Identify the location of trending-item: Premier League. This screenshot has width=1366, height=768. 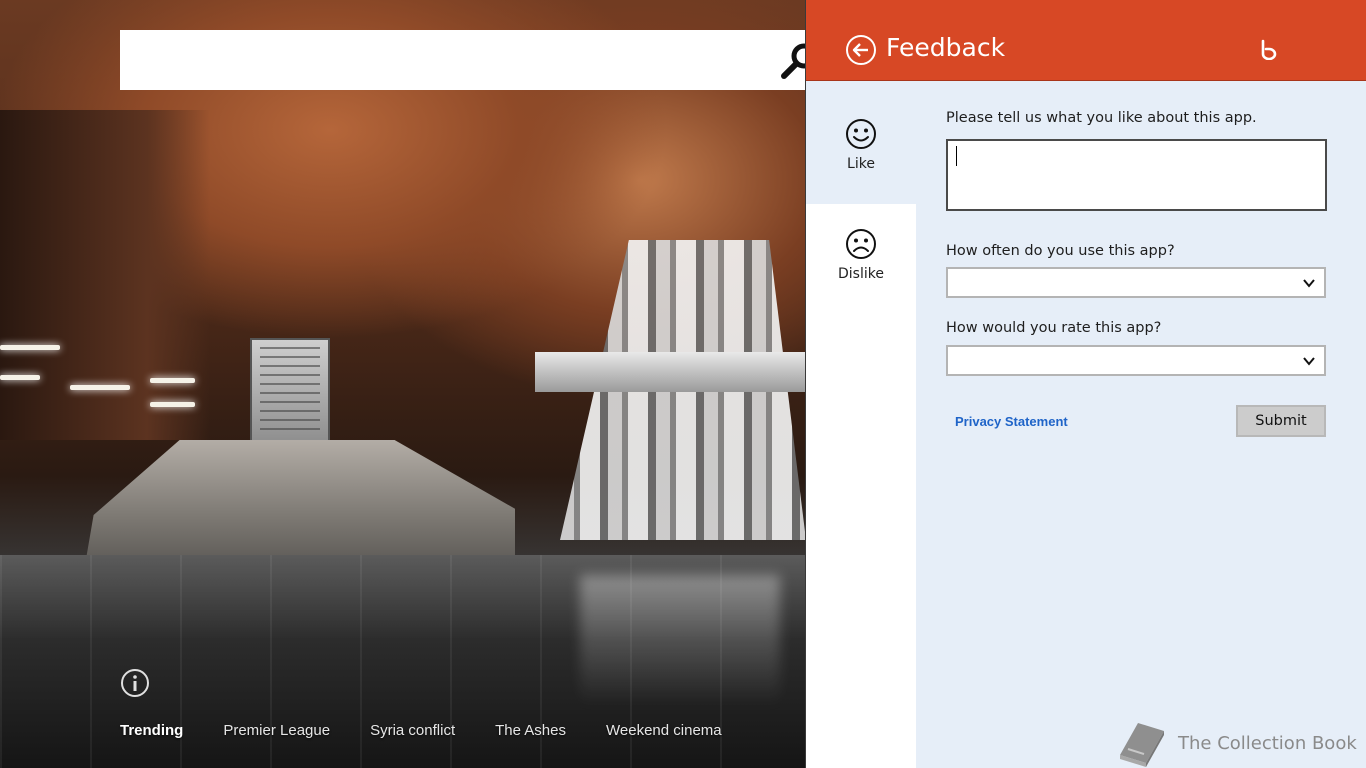
(276, 735).